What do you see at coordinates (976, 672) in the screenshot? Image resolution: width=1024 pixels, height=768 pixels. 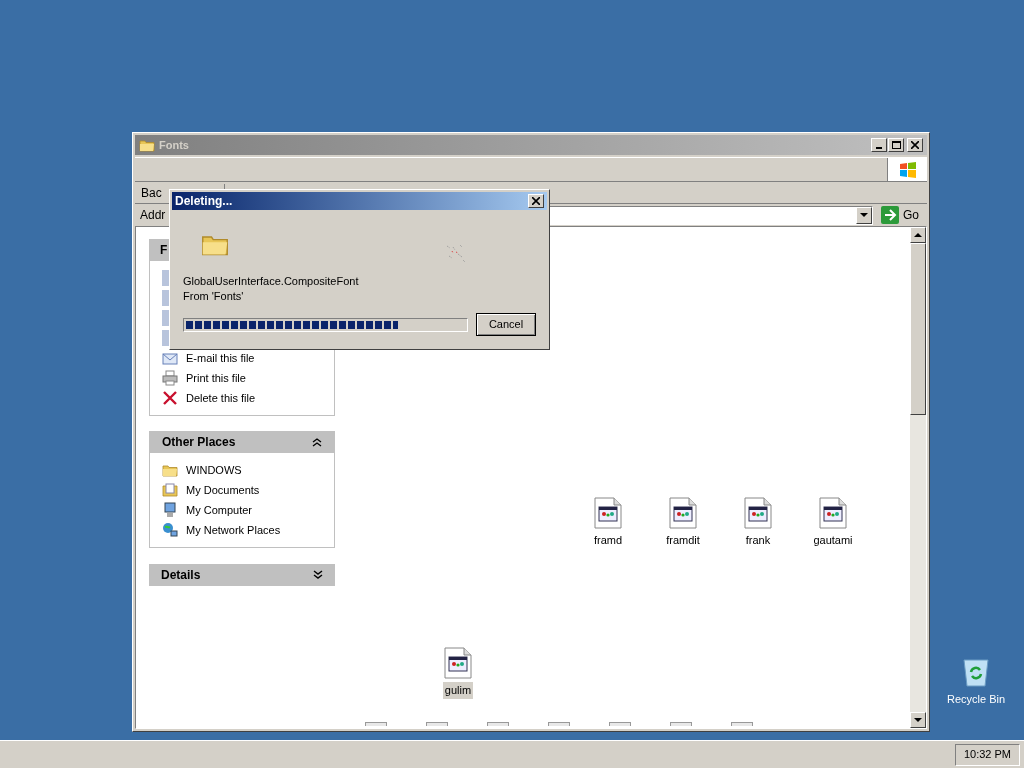 I see `recycle-bin-icon` at bounding box center [976, 672].